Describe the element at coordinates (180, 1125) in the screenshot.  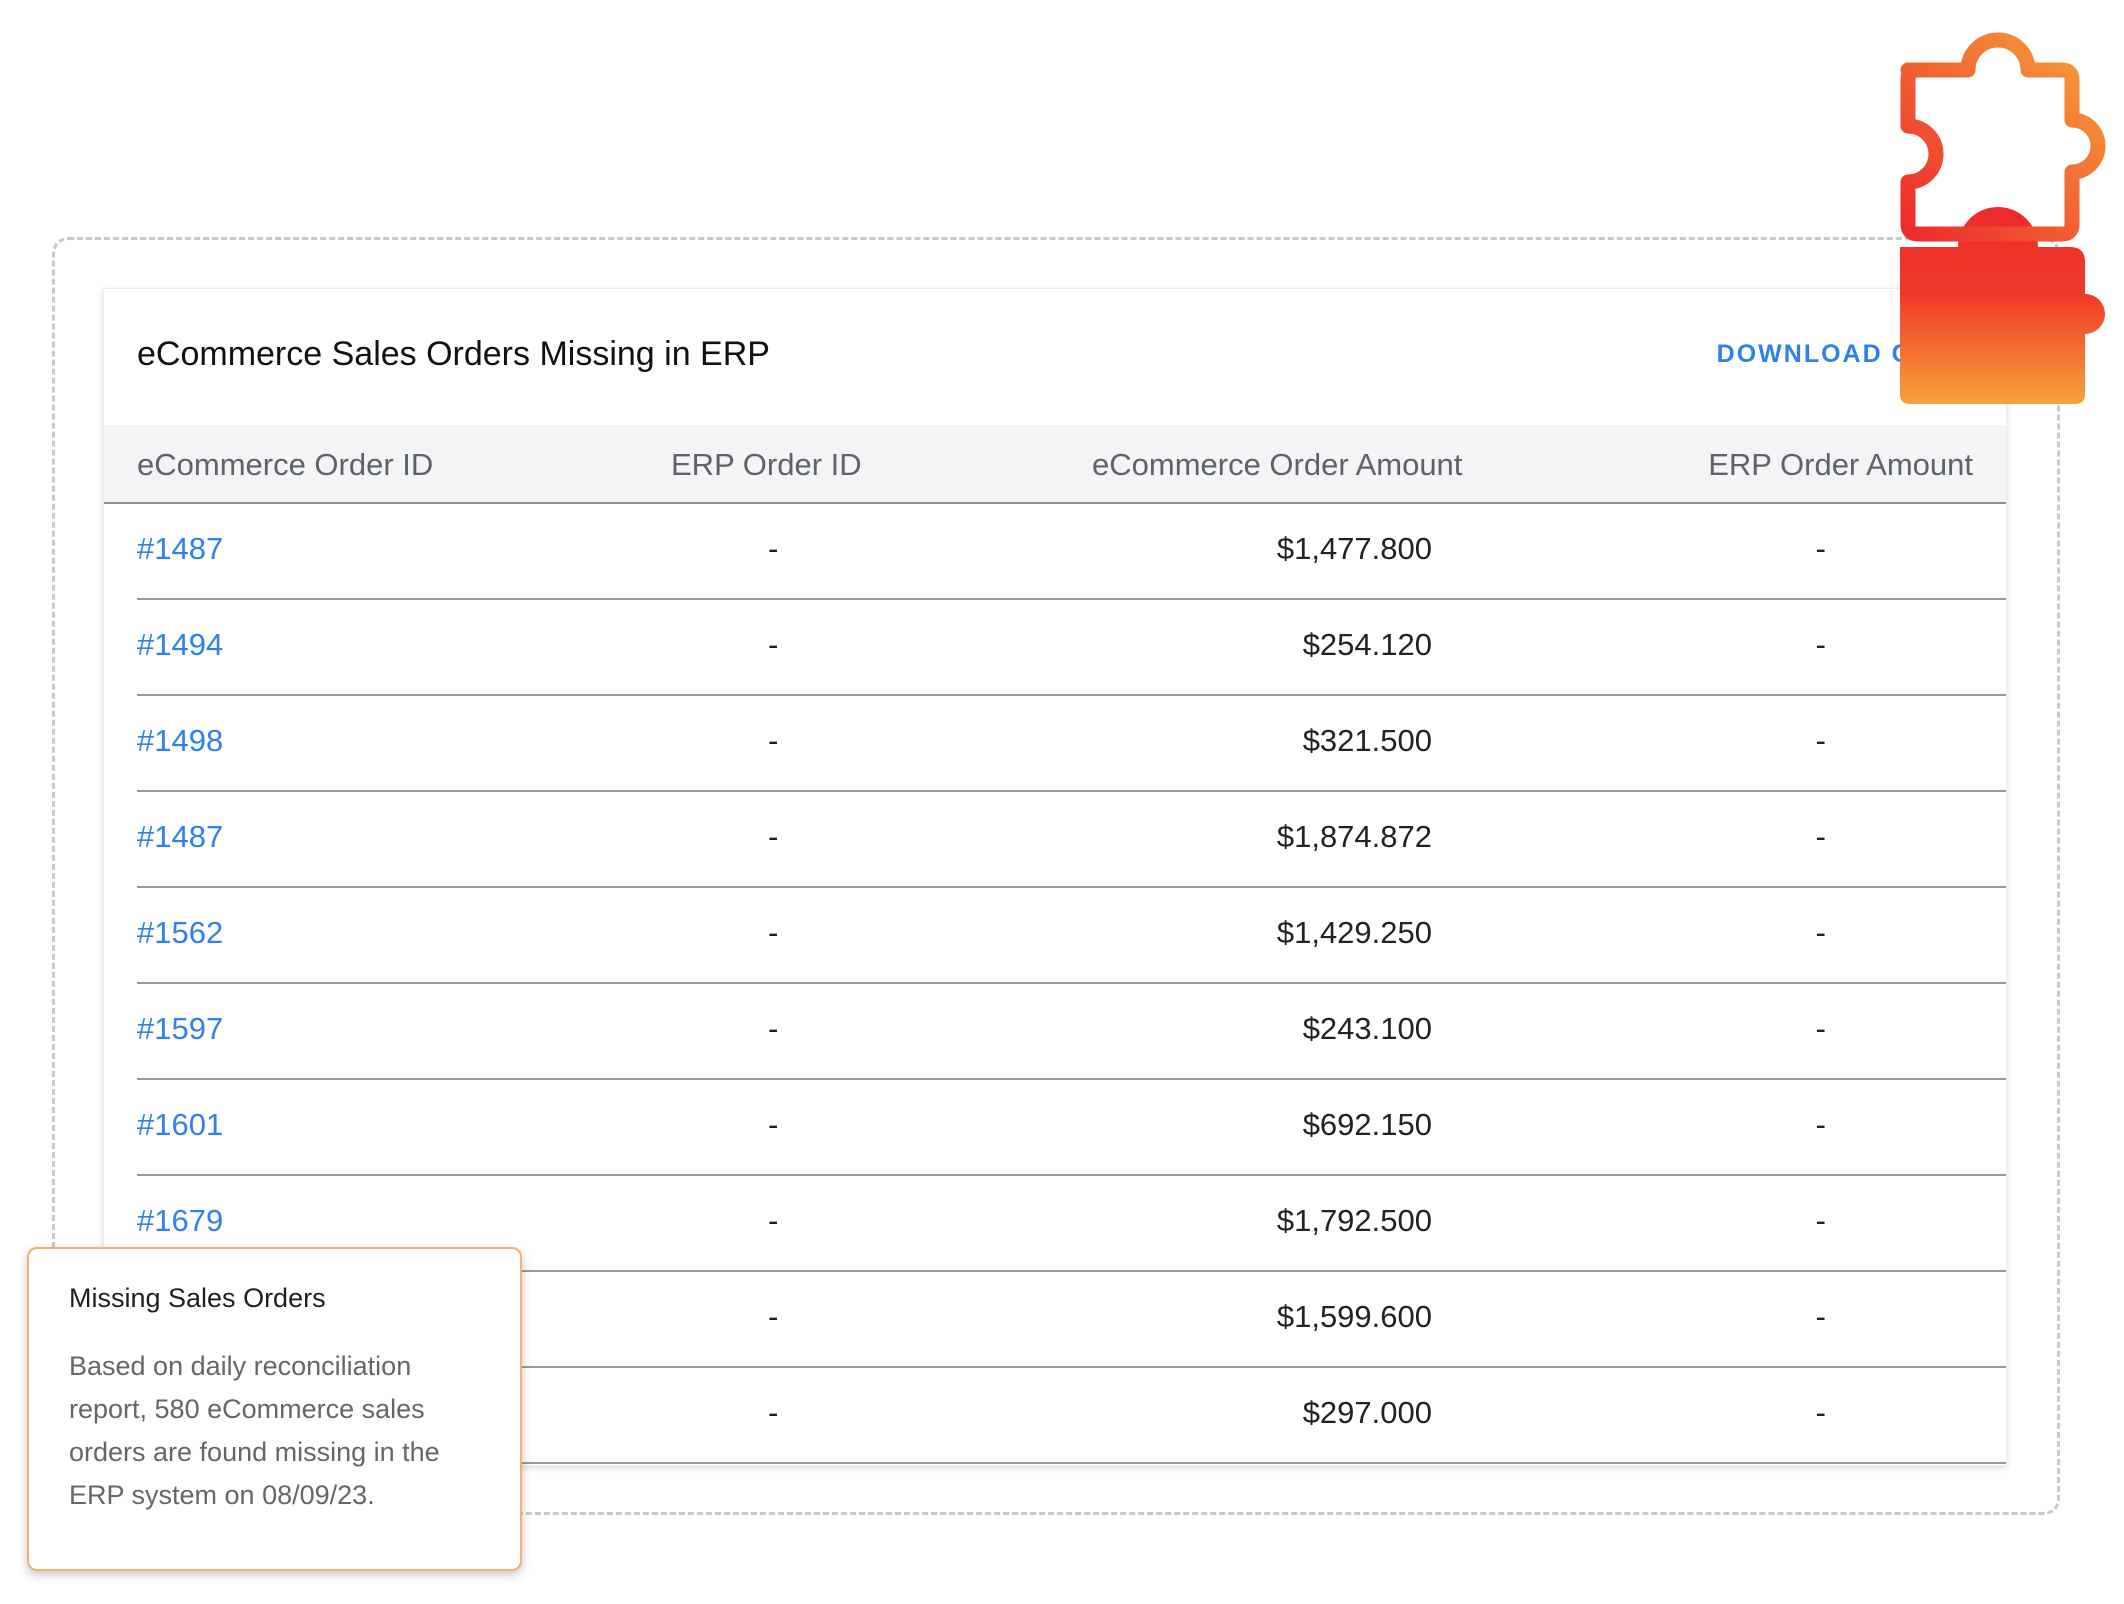
I see `order-id-link: #1601` at that location.